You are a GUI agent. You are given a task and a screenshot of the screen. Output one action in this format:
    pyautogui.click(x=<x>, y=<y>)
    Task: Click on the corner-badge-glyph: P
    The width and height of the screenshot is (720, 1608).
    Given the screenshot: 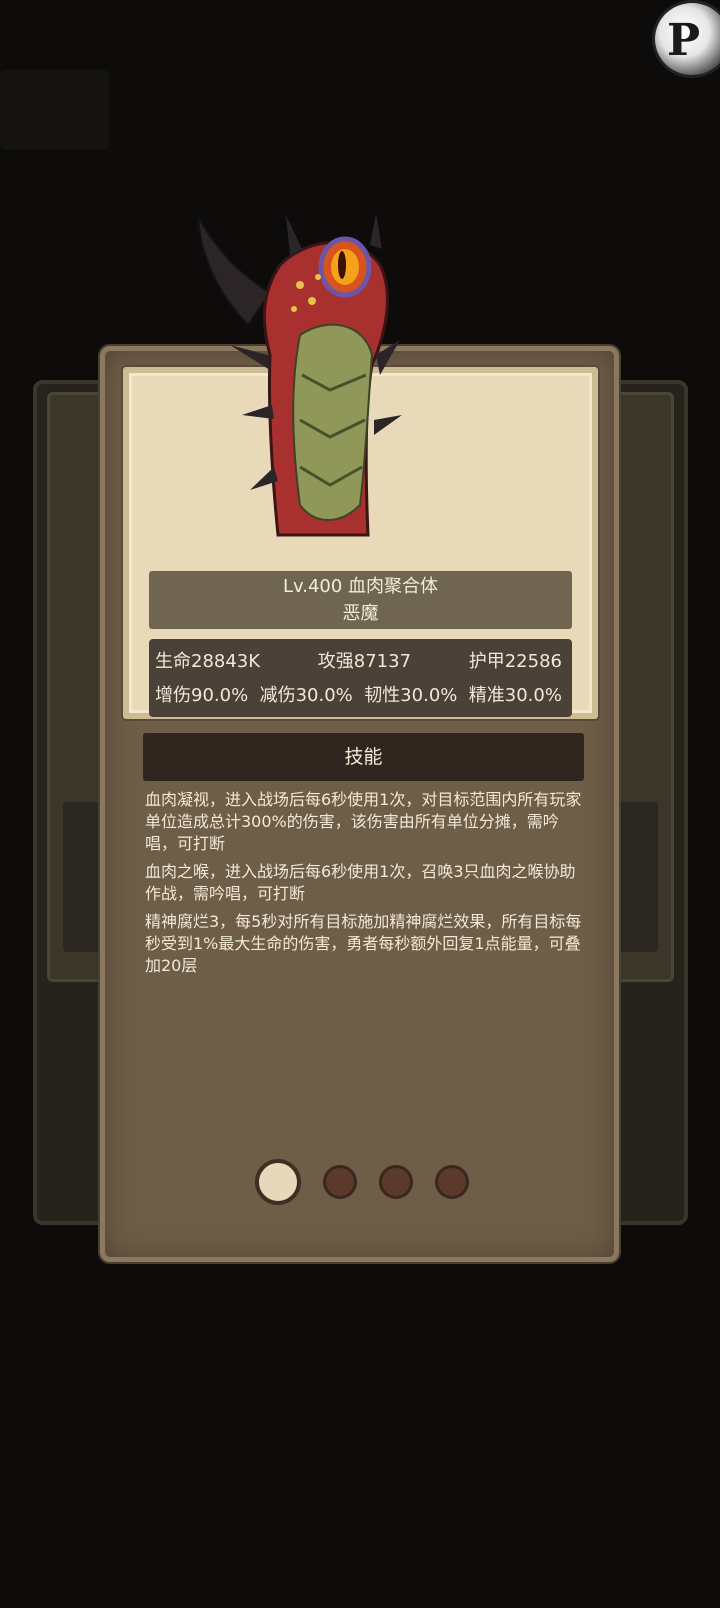 What is the action you would take?
    pyautogui.click(x=684, y=40)
    